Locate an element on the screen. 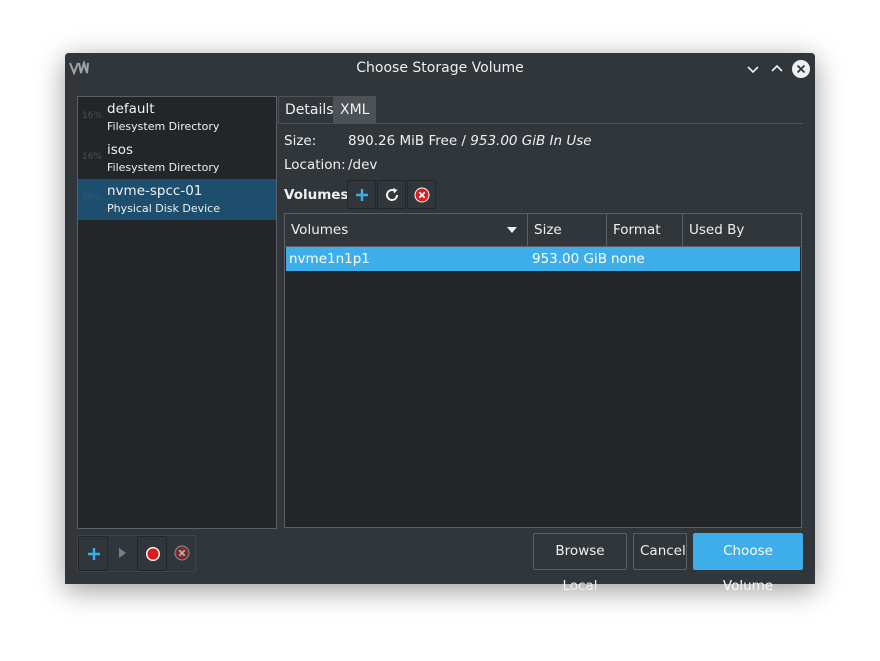  delete-volume-button is located at coordinates (421, 194).